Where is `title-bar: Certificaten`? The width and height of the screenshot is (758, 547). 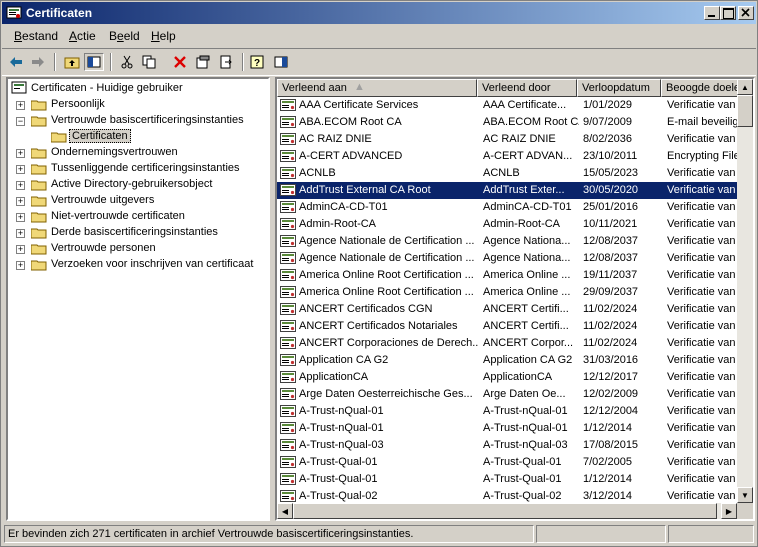
title-bar: Certificaten is located at coordinates (379, 13).